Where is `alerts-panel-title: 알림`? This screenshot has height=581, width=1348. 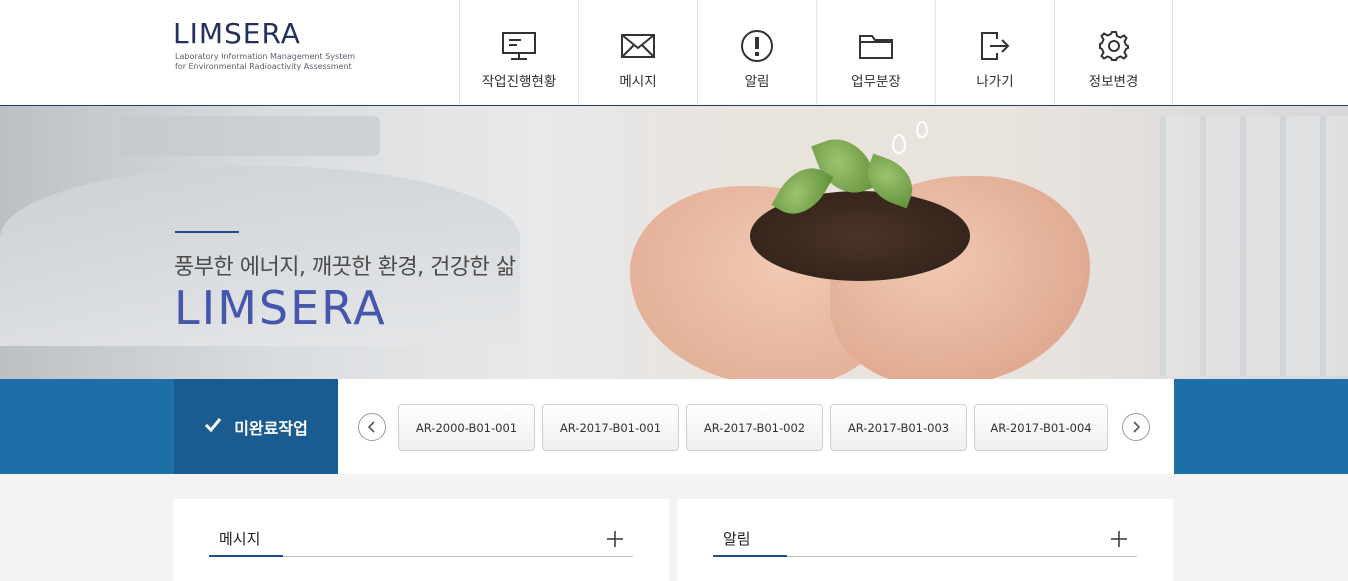 alerts-panel-title: 알림 is located at coordinates (737, 539).